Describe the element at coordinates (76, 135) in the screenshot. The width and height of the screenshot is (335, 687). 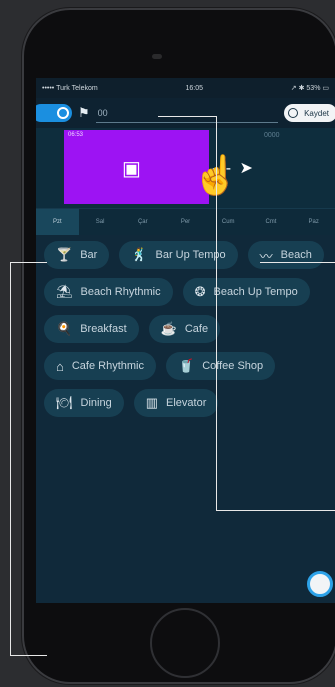
I see `block-time: 06:53` at that location.